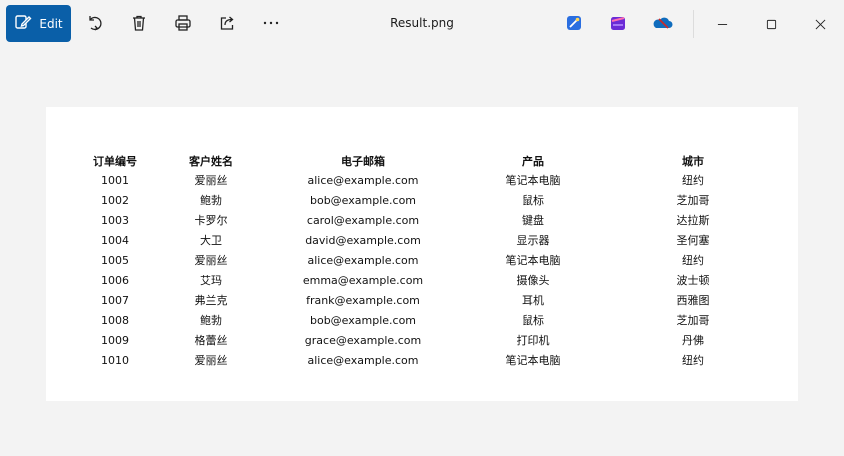  I want to click on cell-customer-name: 弗兰克, so click(211, 300).